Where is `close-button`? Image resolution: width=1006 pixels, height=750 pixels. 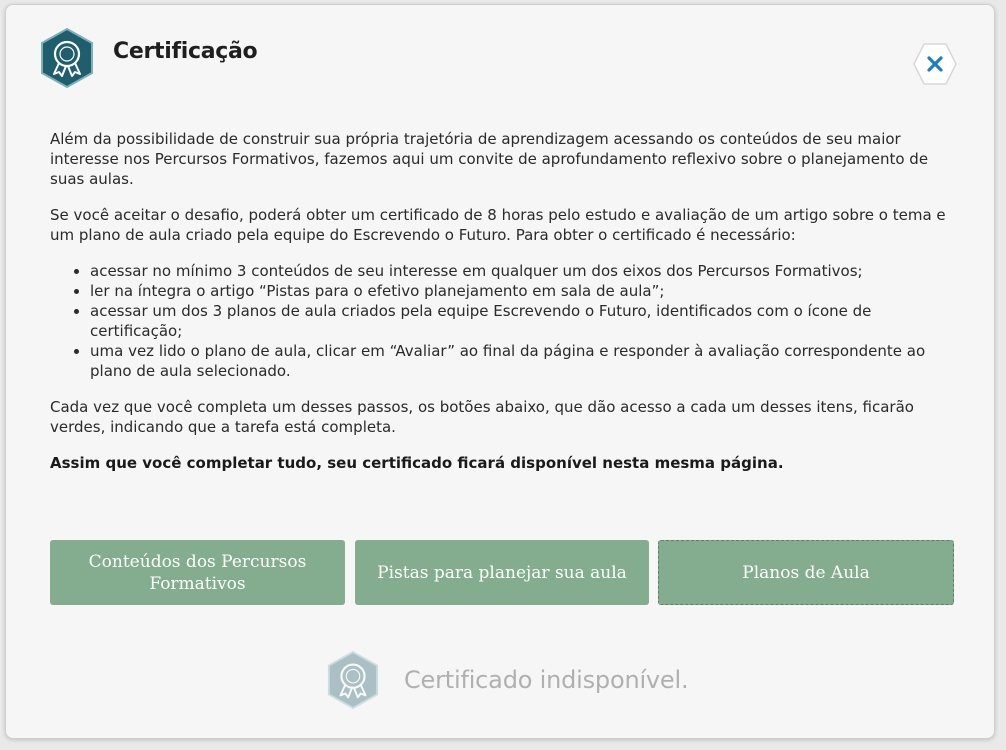 close-button is located at coordinates (935, 64).